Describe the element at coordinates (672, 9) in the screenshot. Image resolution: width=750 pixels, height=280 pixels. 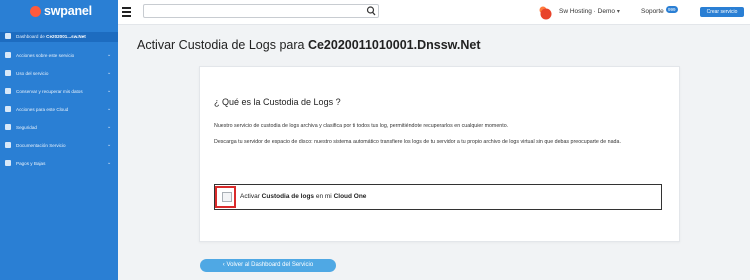
I see `support-badge: 999` at that location.